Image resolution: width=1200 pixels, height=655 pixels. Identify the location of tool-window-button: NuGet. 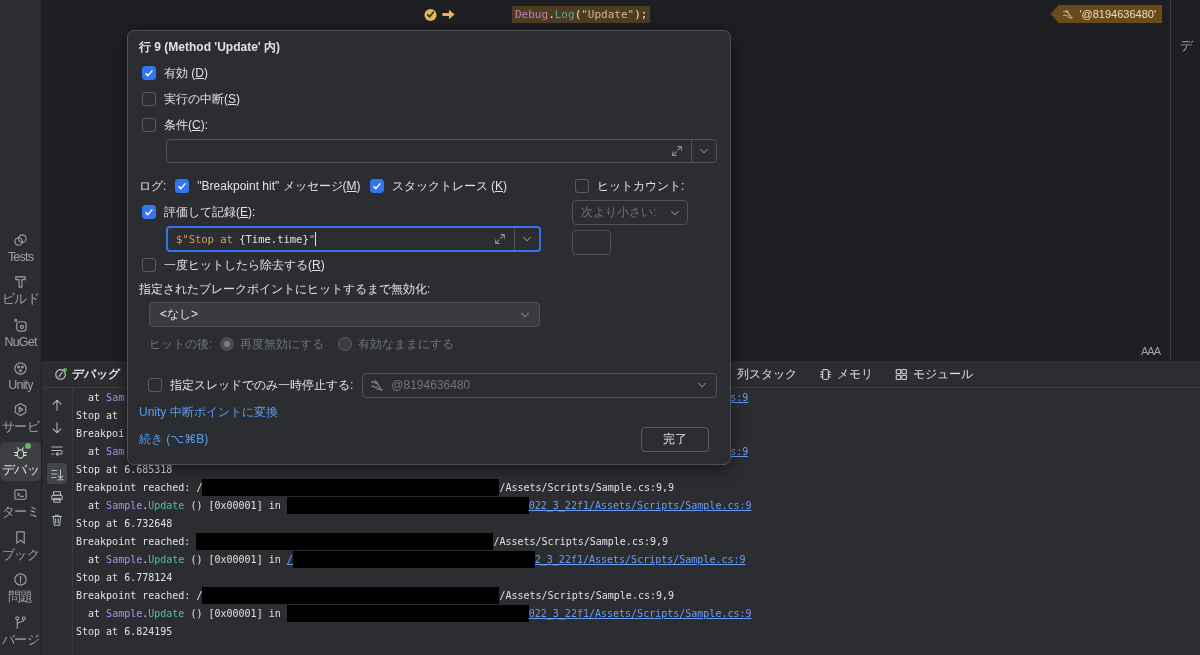
(20, 334).